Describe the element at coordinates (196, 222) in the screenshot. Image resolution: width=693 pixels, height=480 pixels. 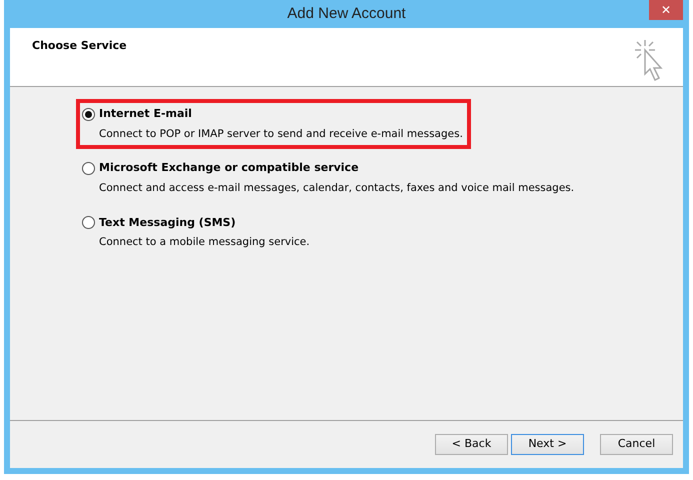
I see `radio-option: Text Messaging (SMS)` at that location.